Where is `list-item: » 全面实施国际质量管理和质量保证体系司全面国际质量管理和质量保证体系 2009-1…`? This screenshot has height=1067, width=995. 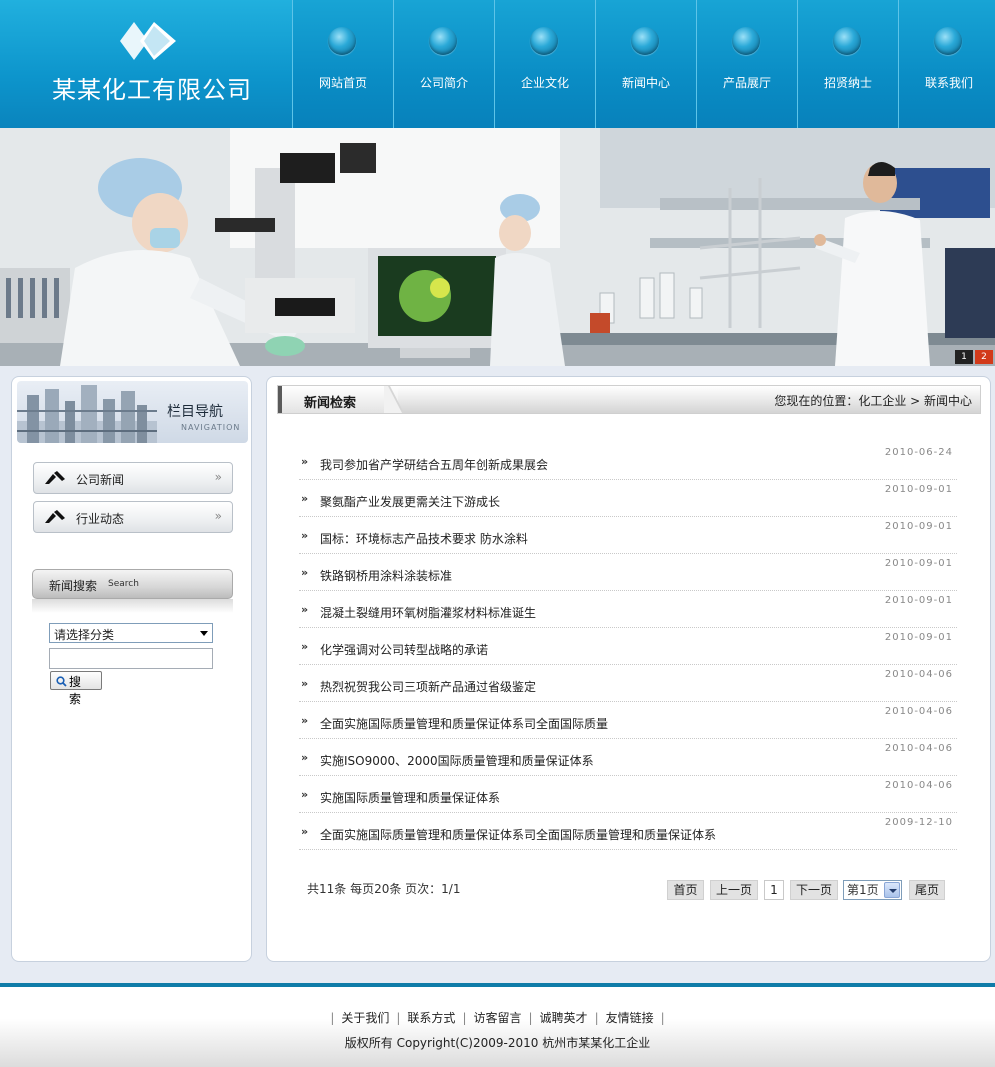 list-item: » 全面实施国际质量管理和质量保证体系司全面国际质量管理和质量保证体系 2009-1… is located at coordinates (628, 831).